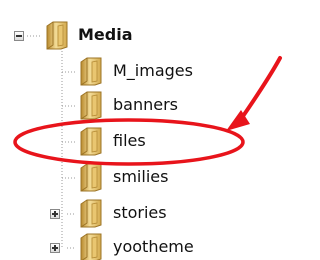 The image size is (320, 260). I want to click on tree-node-stories: stories, so click(120, 214).